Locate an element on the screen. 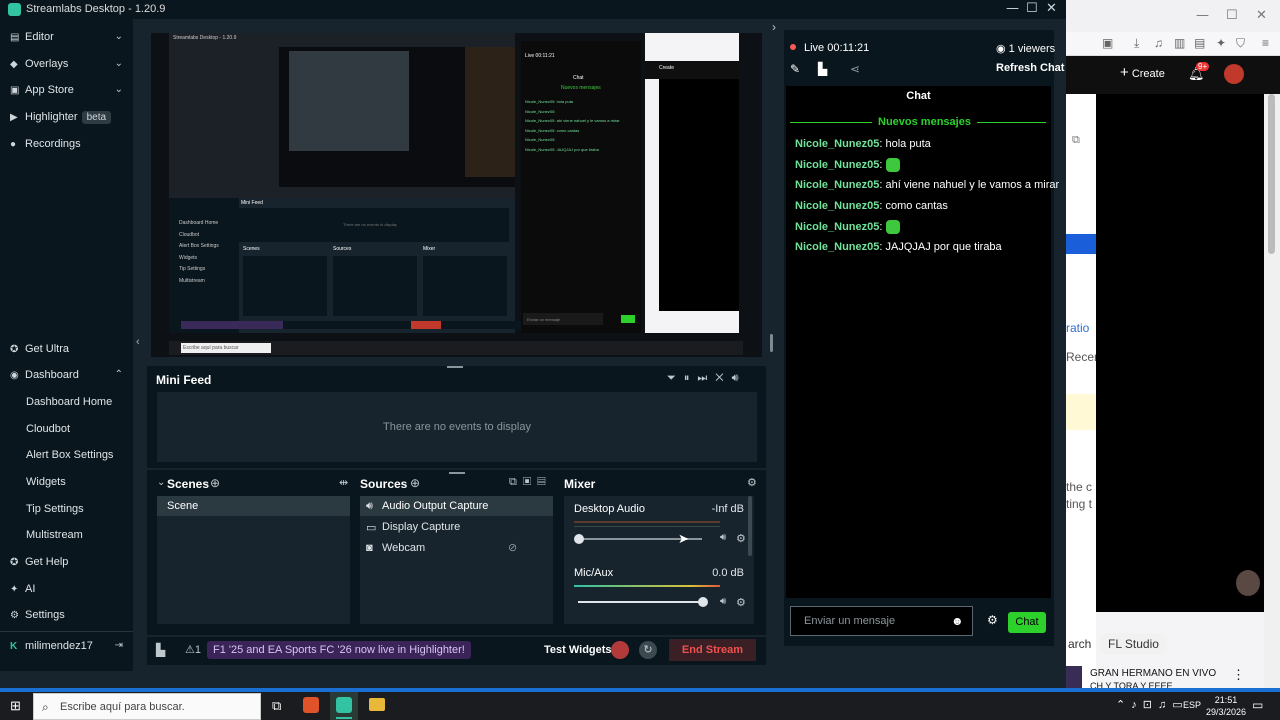 This screenshot has height=720, width=1280. close-icon: ✕ is located at coordinates (1261, 15).